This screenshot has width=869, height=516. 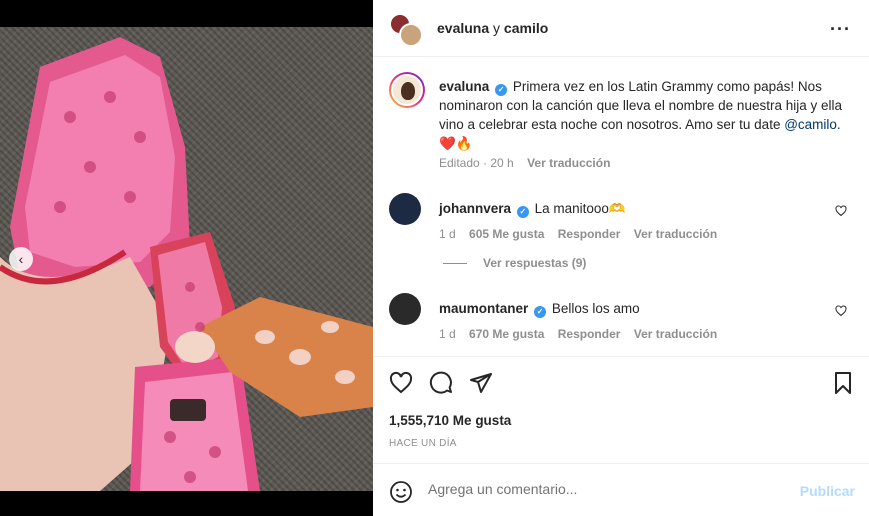 I want to click on emoji-icon, so click(x=401, y=492).